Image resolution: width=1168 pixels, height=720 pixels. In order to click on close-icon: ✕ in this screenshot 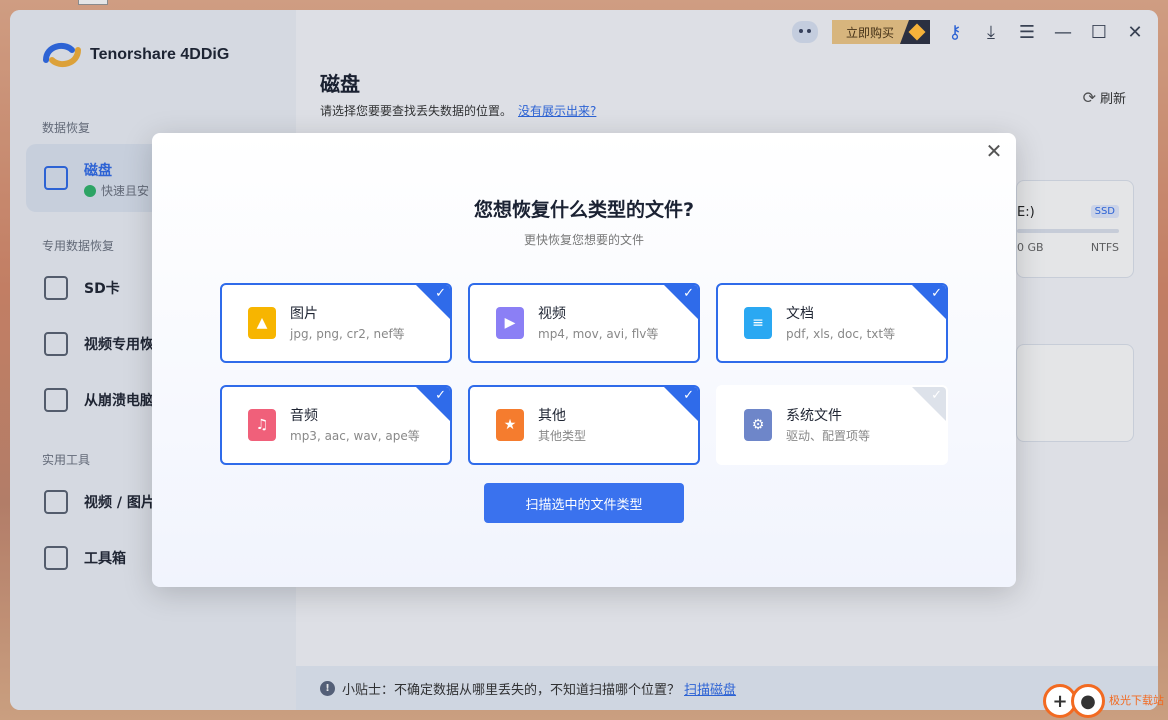, I will do `click(994, 151)`.